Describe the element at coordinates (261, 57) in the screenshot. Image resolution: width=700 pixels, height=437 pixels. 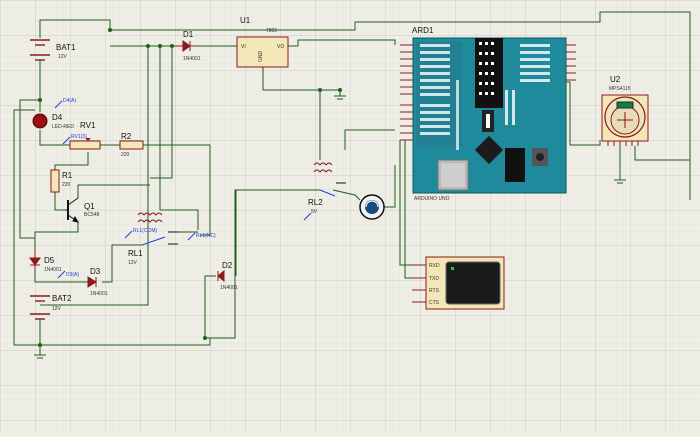
I see `u1-pin-gnd: GND` at that location.